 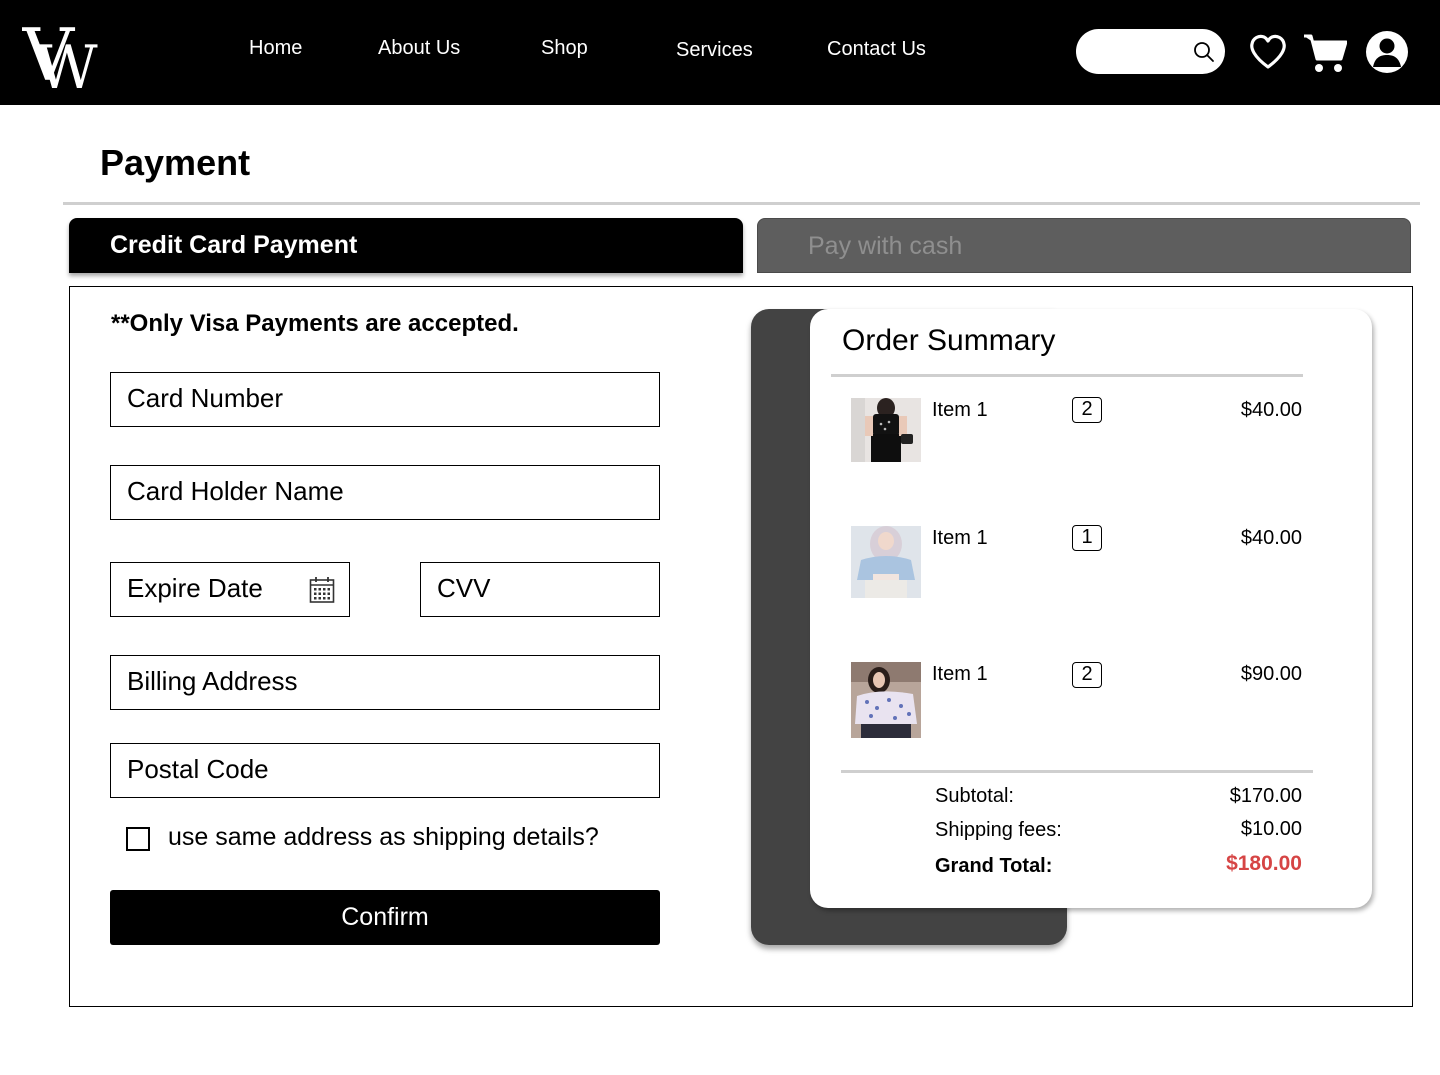 What do you see at coordinates (994, 866) in the screenshot?
I see `grand-total-label: Grand Total:` at bounding box center [994, 866].